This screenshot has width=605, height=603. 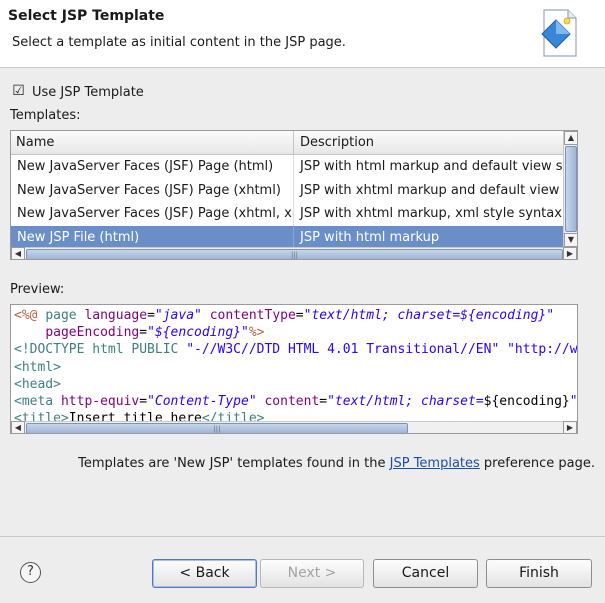 What do you see at coordinates (30, 572) in the screenshot?
I see `help-icon: ?` at bounding box center [30, 572].